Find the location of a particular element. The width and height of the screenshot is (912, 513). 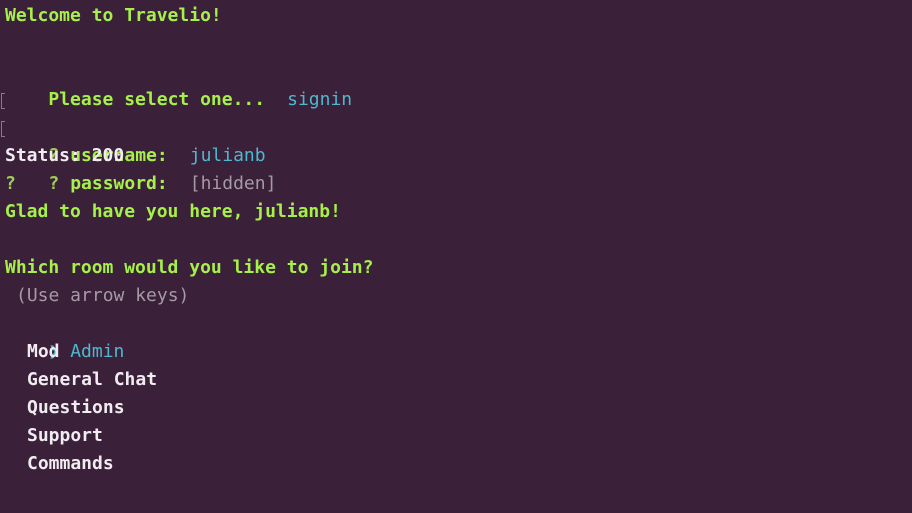

room-option-admin: ❯ Admin is located at coordinates (458, 336).